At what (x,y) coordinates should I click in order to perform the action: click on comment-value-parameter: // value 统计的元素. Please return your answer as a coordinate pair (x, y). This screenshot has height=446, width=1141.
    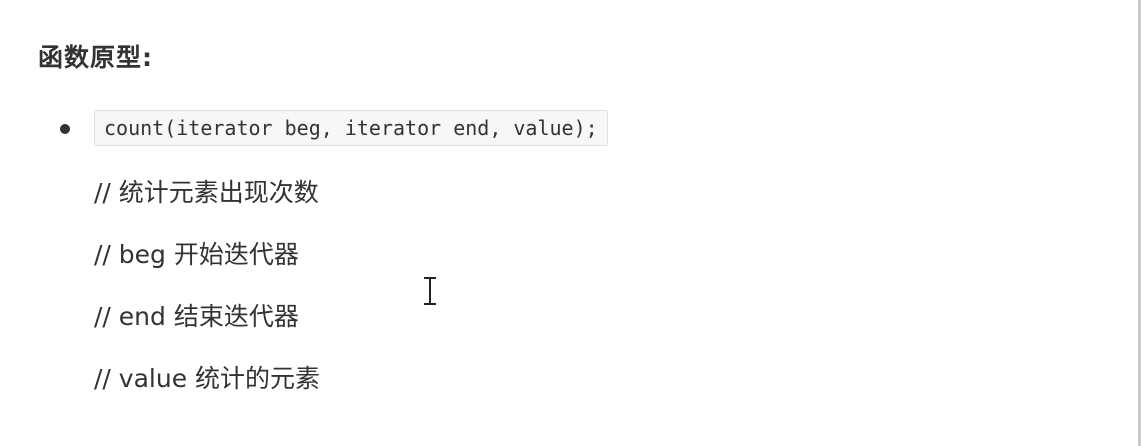
    Looking at the image, I should click on (207, 378).